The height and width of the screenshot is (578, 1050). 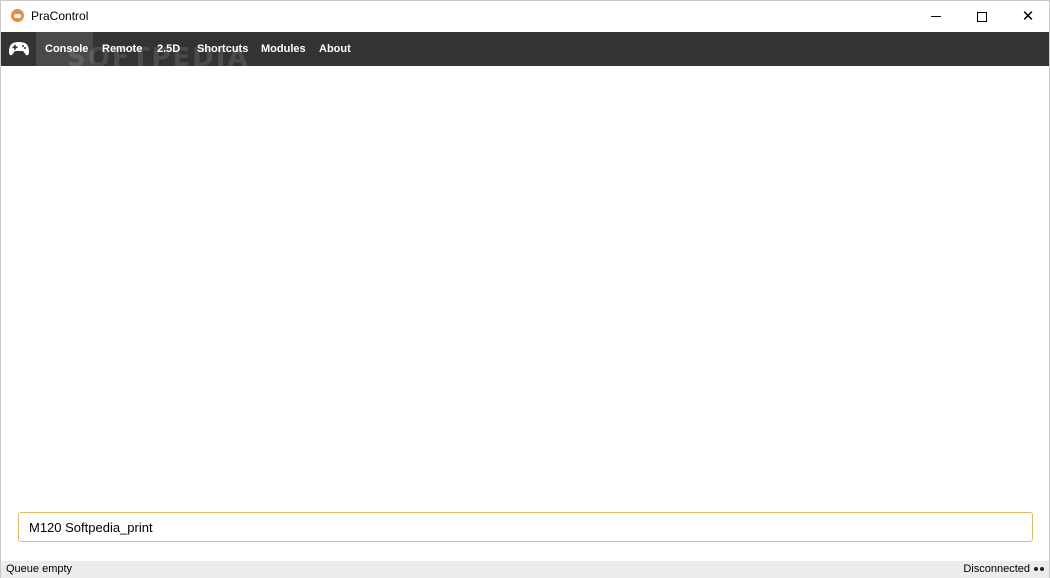 I want to click on tab-shortcuts-label: Shortcuts, so click(x=223, y=49).